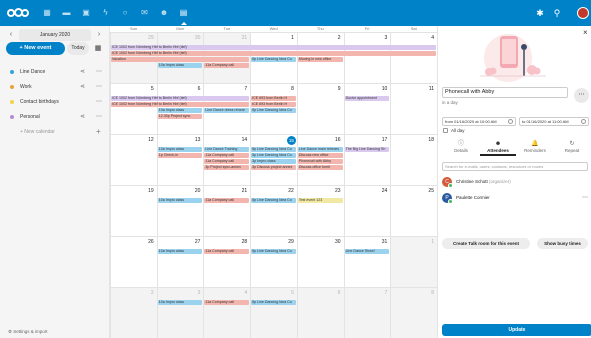 The width and height of the screenshot is (591, 338). Describe the element at coordinates (98, 48) in the screenshot. I see `view-switcher-icon: ▦` at that location.